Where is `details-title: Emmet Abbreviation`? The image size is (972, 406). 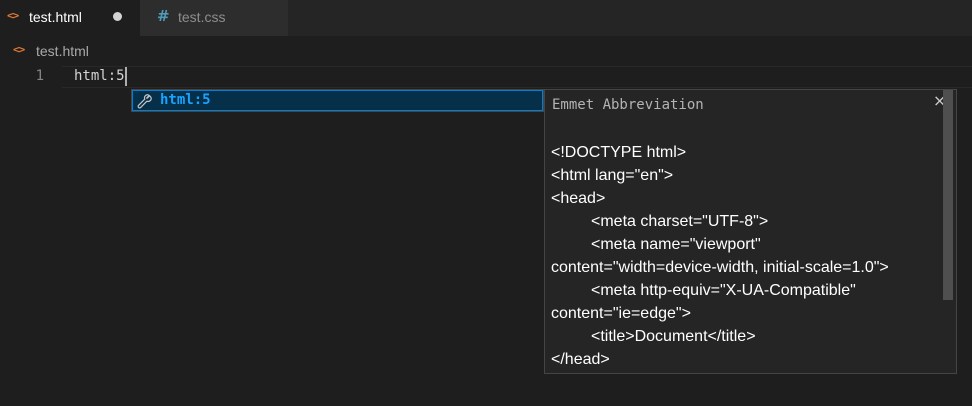
details-title: Emmet Abbreviation is located at coordinates (628, 105).